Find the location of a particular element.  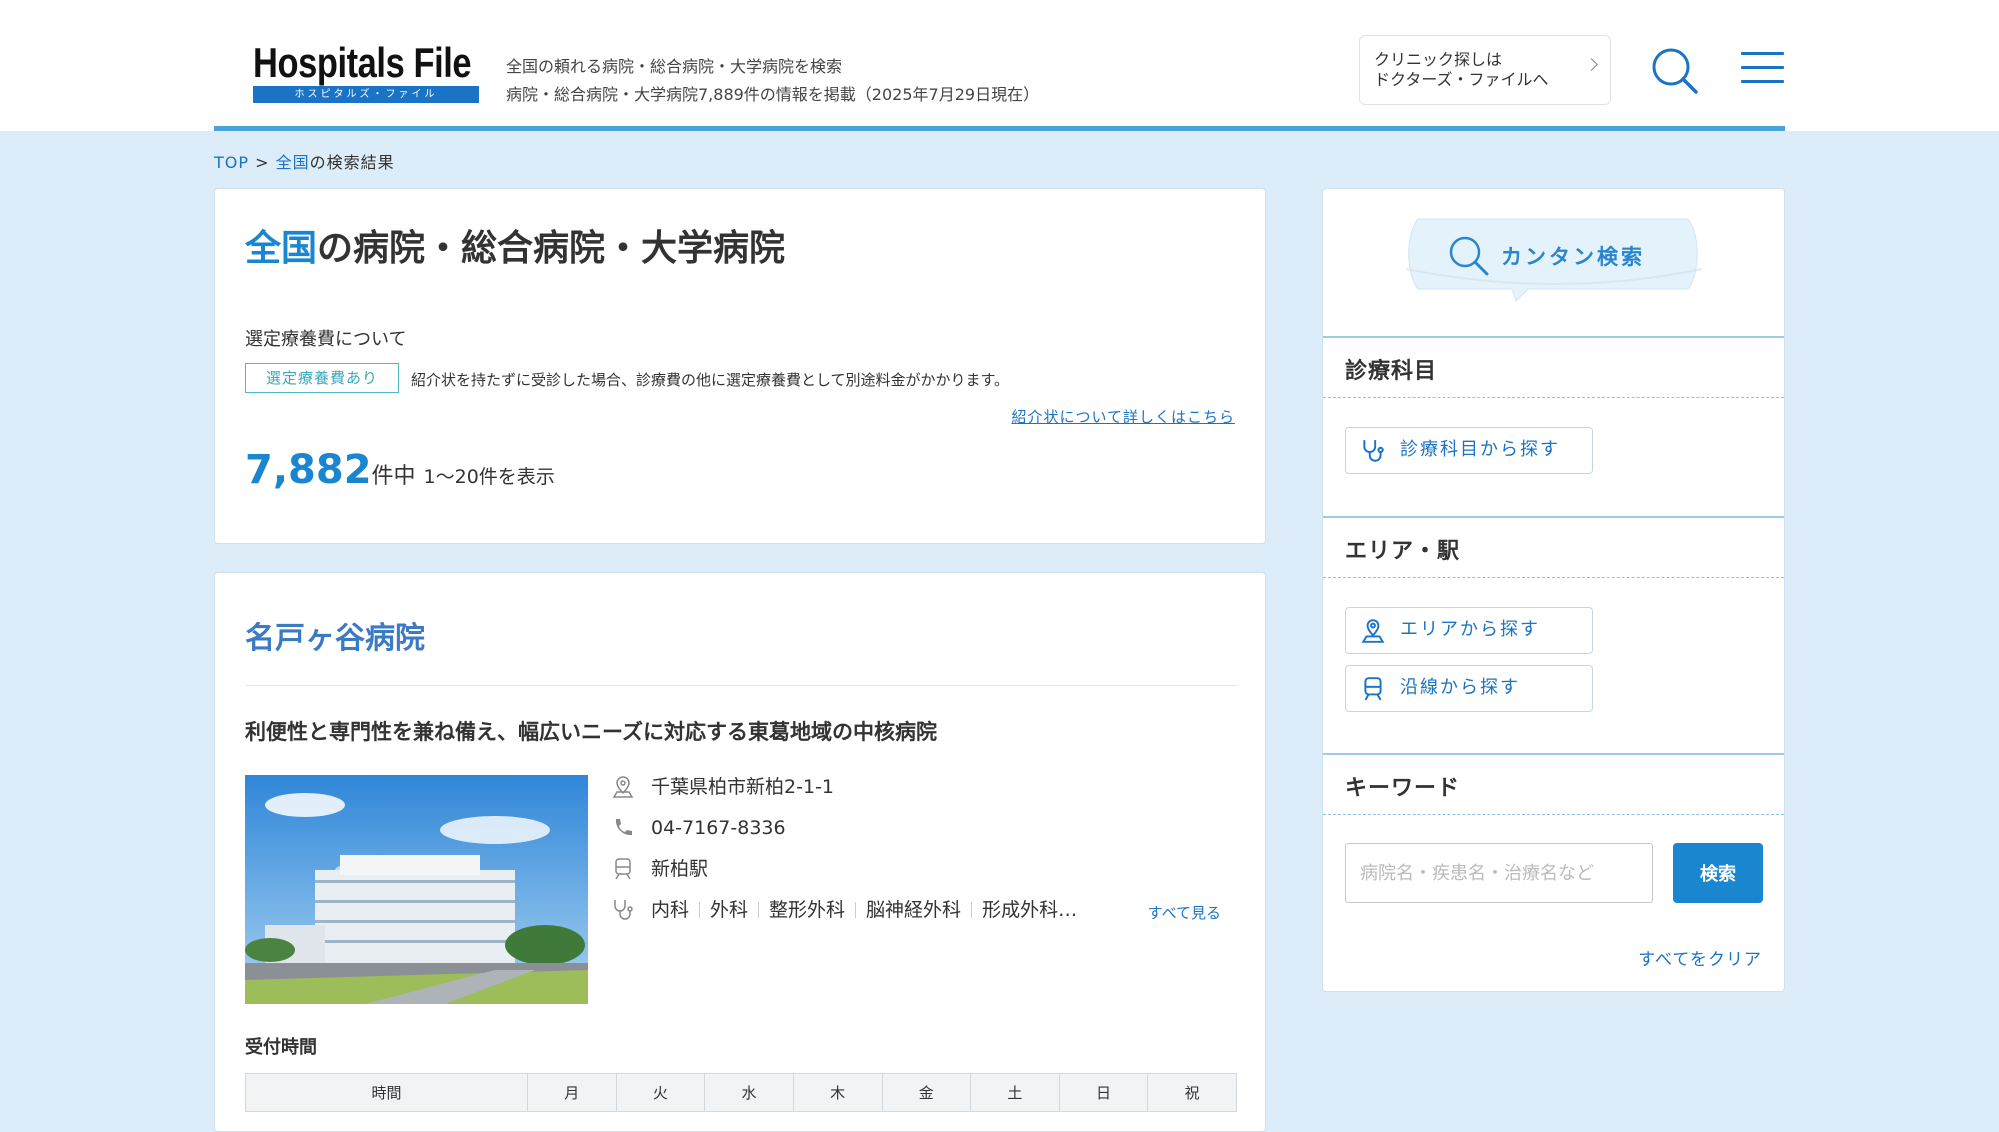

search-by-line-label: 沿線から探す is located at coordinates (1460, 687).